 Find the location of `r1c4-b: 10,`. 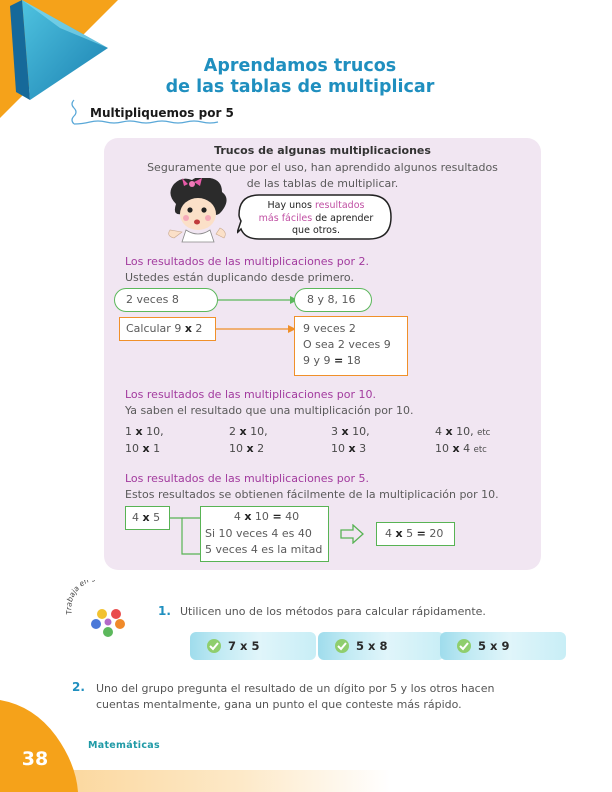

r1c4-b: 10, is located at coordinates (463, 431).